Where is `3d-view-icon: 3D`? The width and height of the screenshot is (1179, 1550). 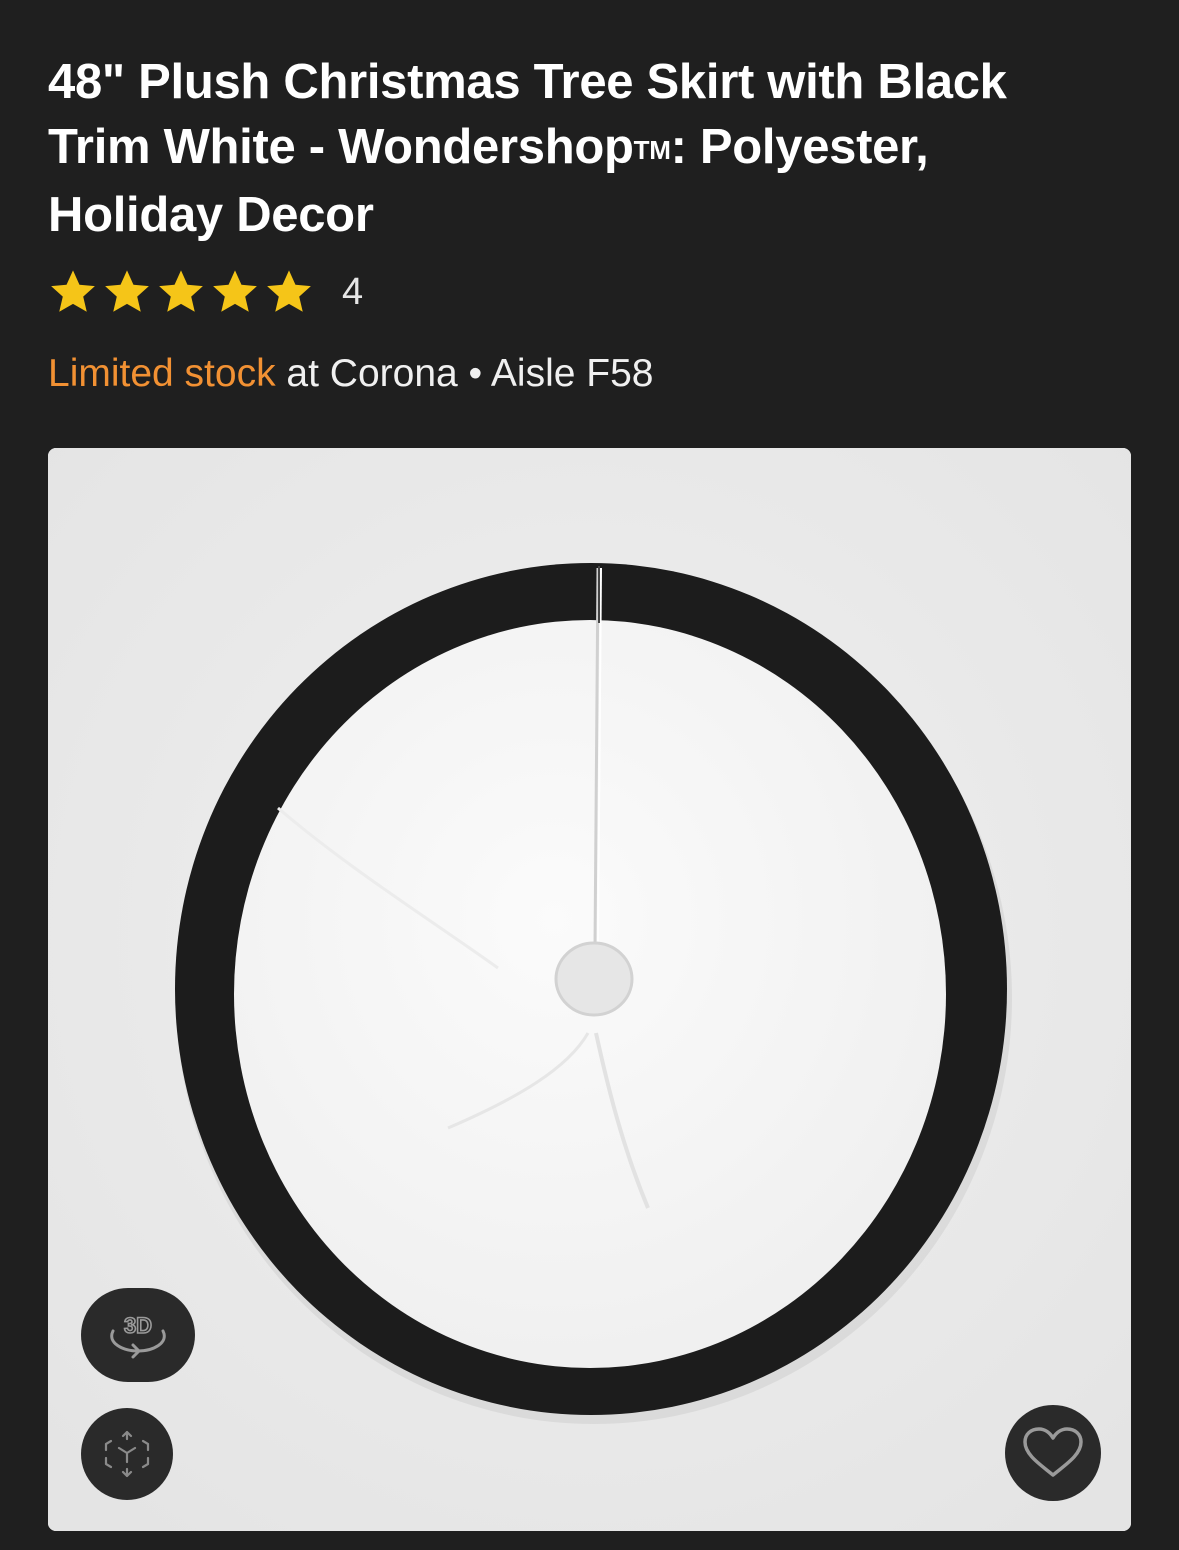 3d-view-icon: 3D is located at coordinates (138, 1335).